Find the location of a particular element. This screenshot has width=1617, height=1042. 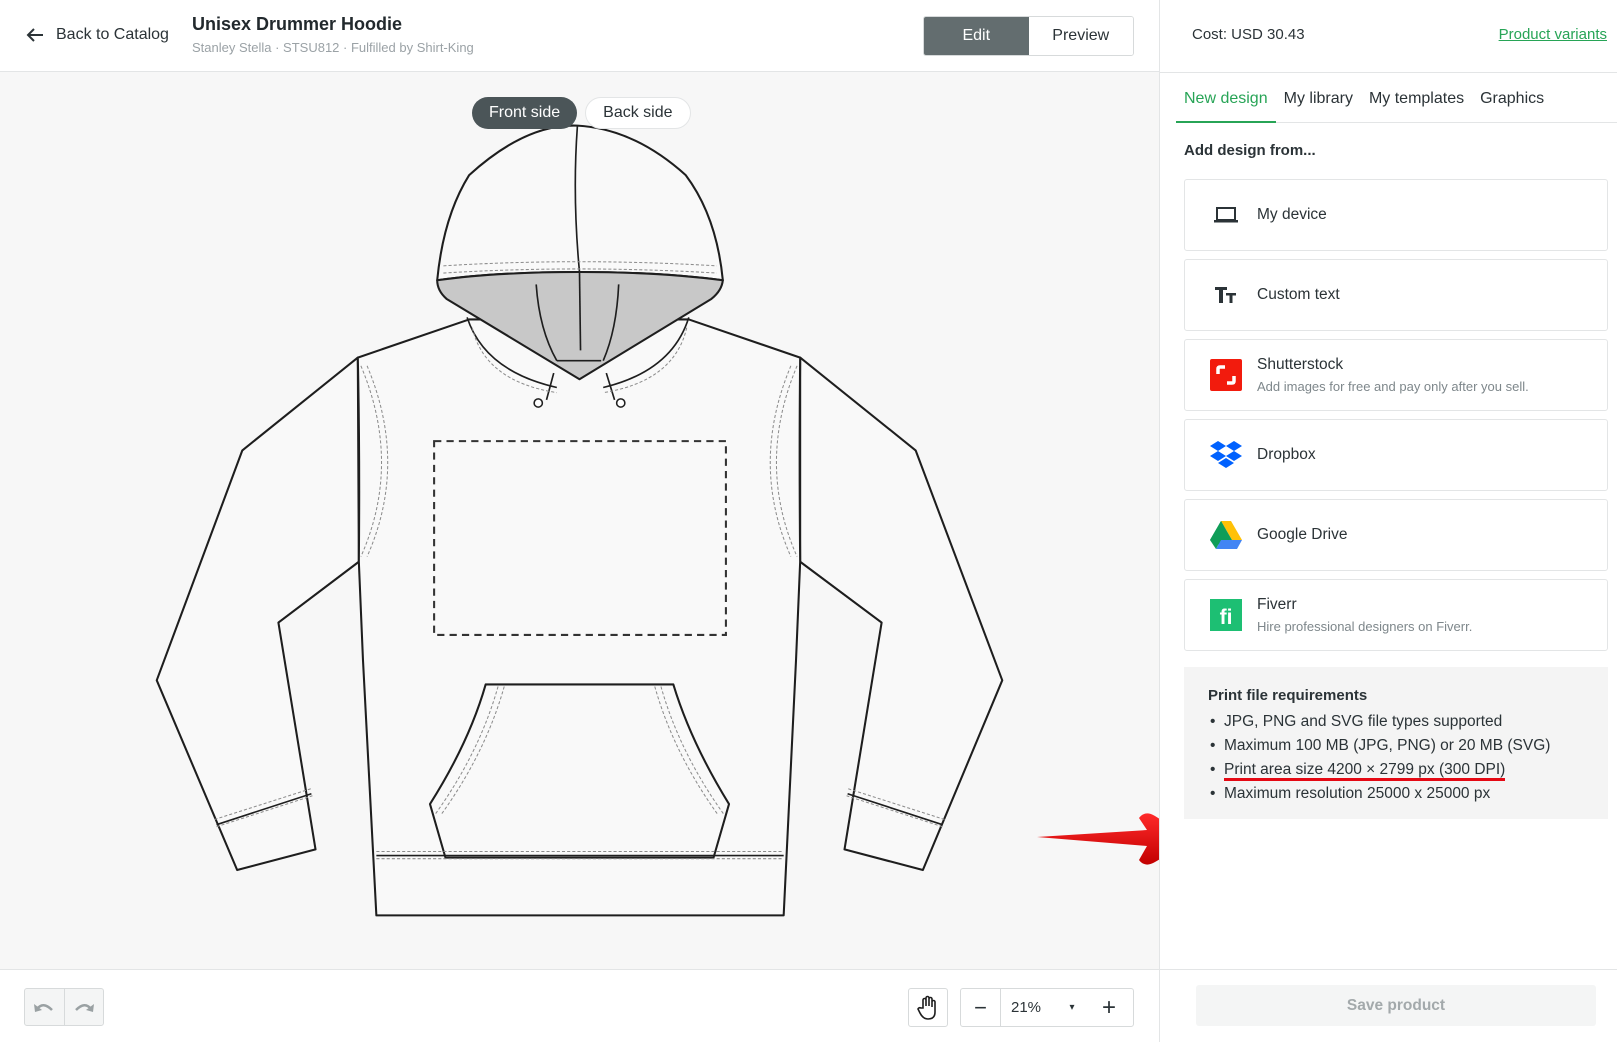

right-sleeve is located at coordinates (901, 614).